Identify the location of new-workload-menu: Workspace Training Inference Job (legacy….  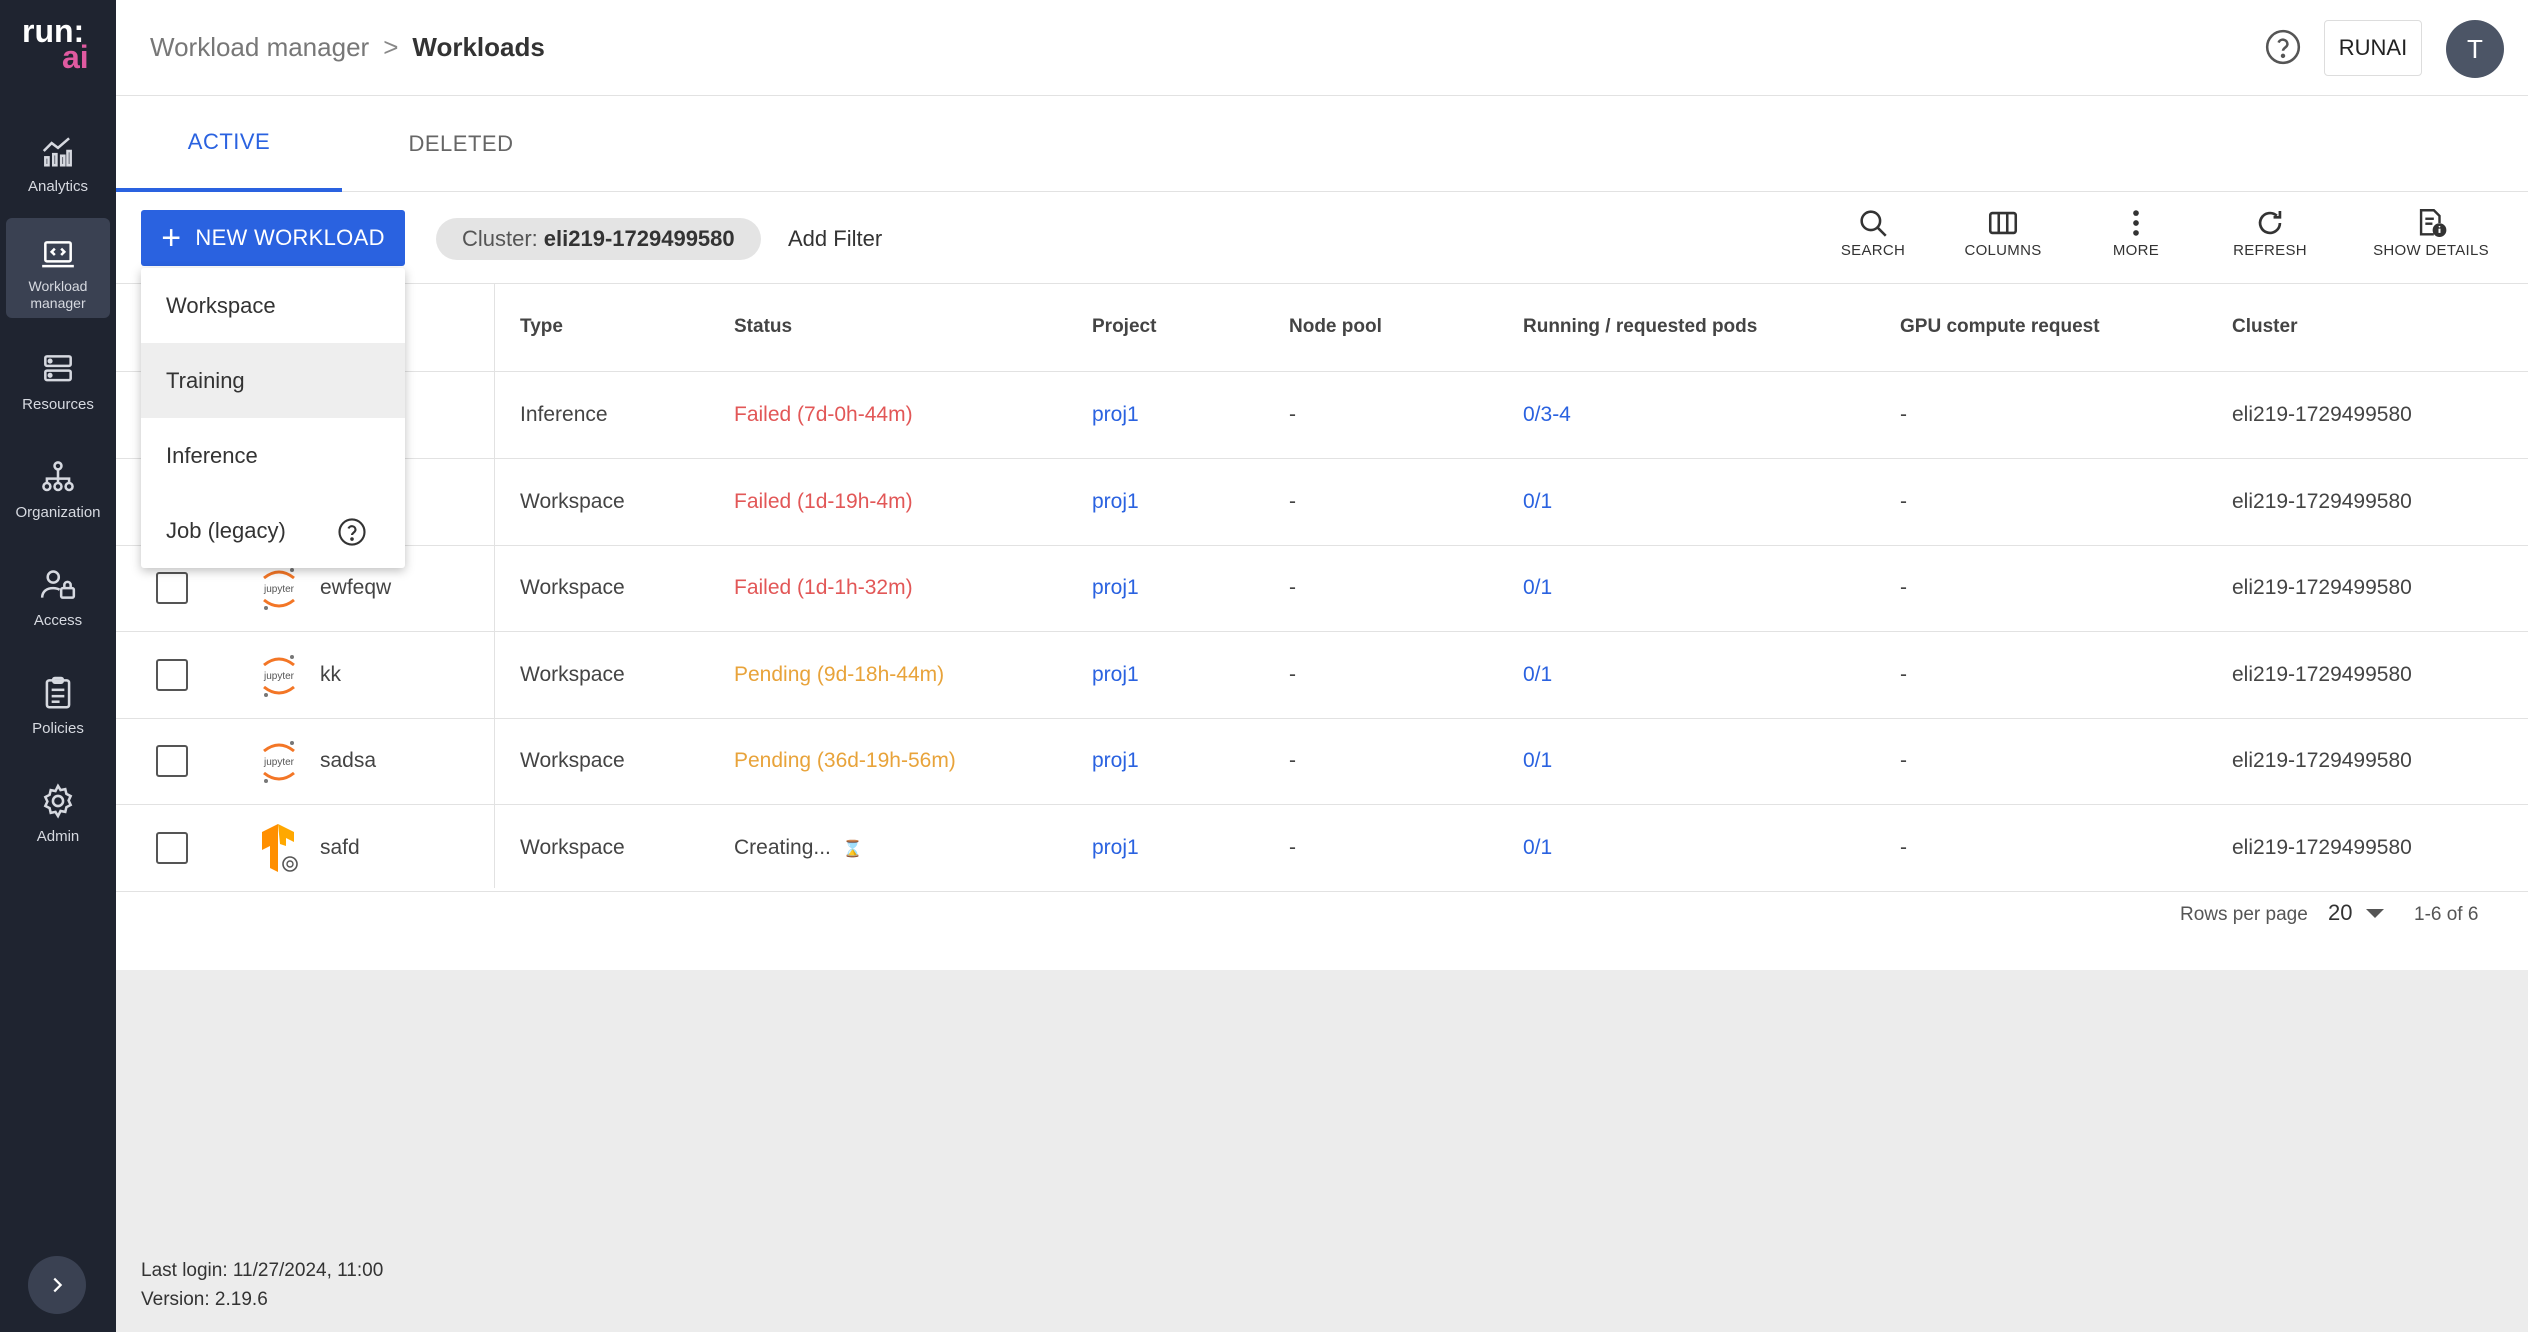
(273, 418).